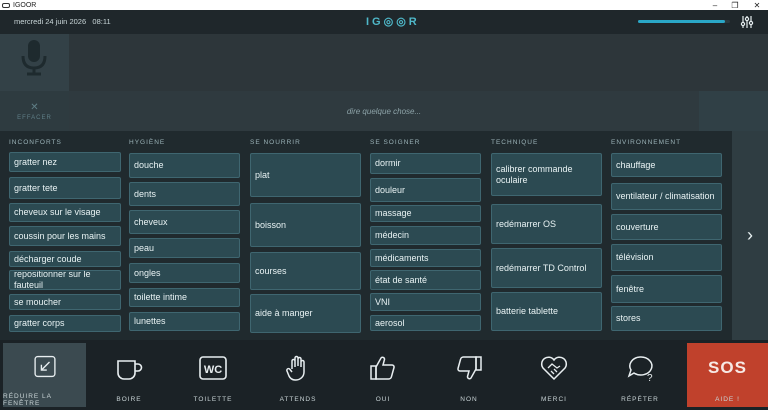 The width and height of the screenshot is (768, 410). What do you see at coordinates (213, 399) in the screenshot?
I see `quick-button-label: TOILETTE` at bounding box center [213, 399].